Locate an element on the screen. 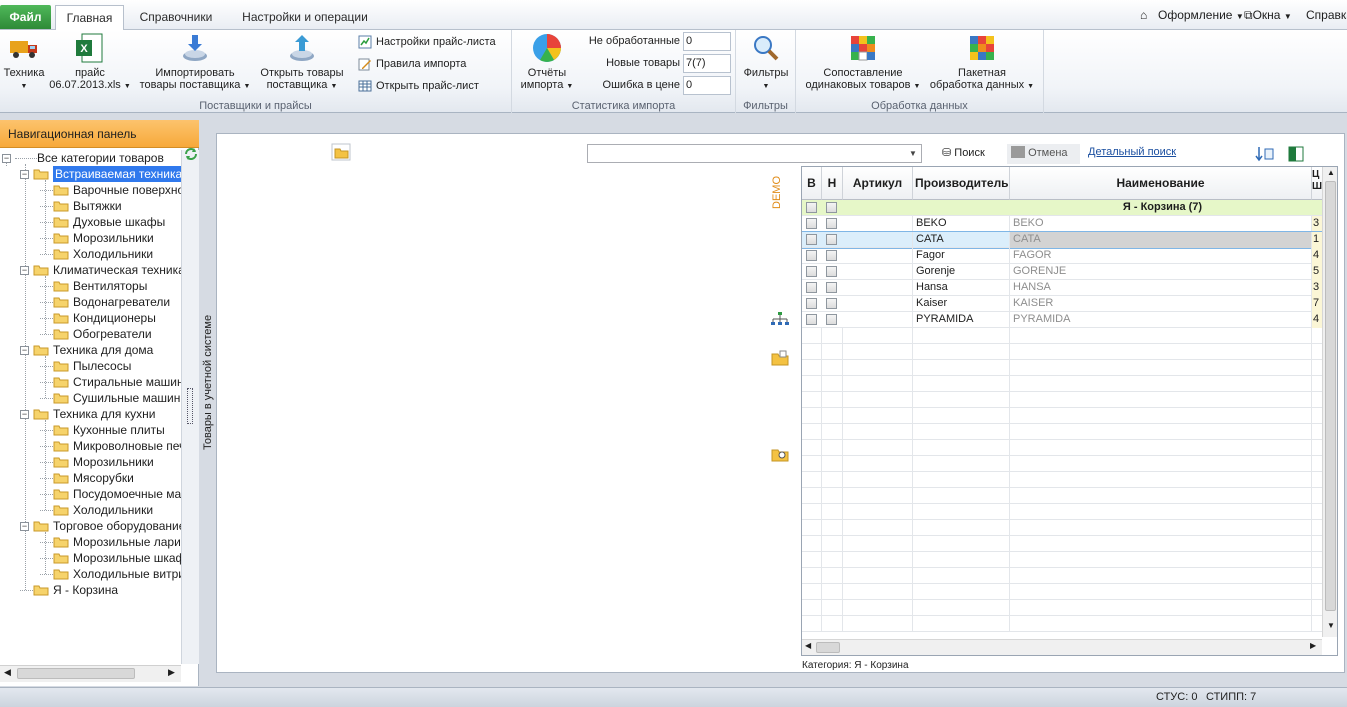 The height and width of the screenshot is (707, 1347). chevron-down-icon: ▼ is located at coordinates (913, 153).